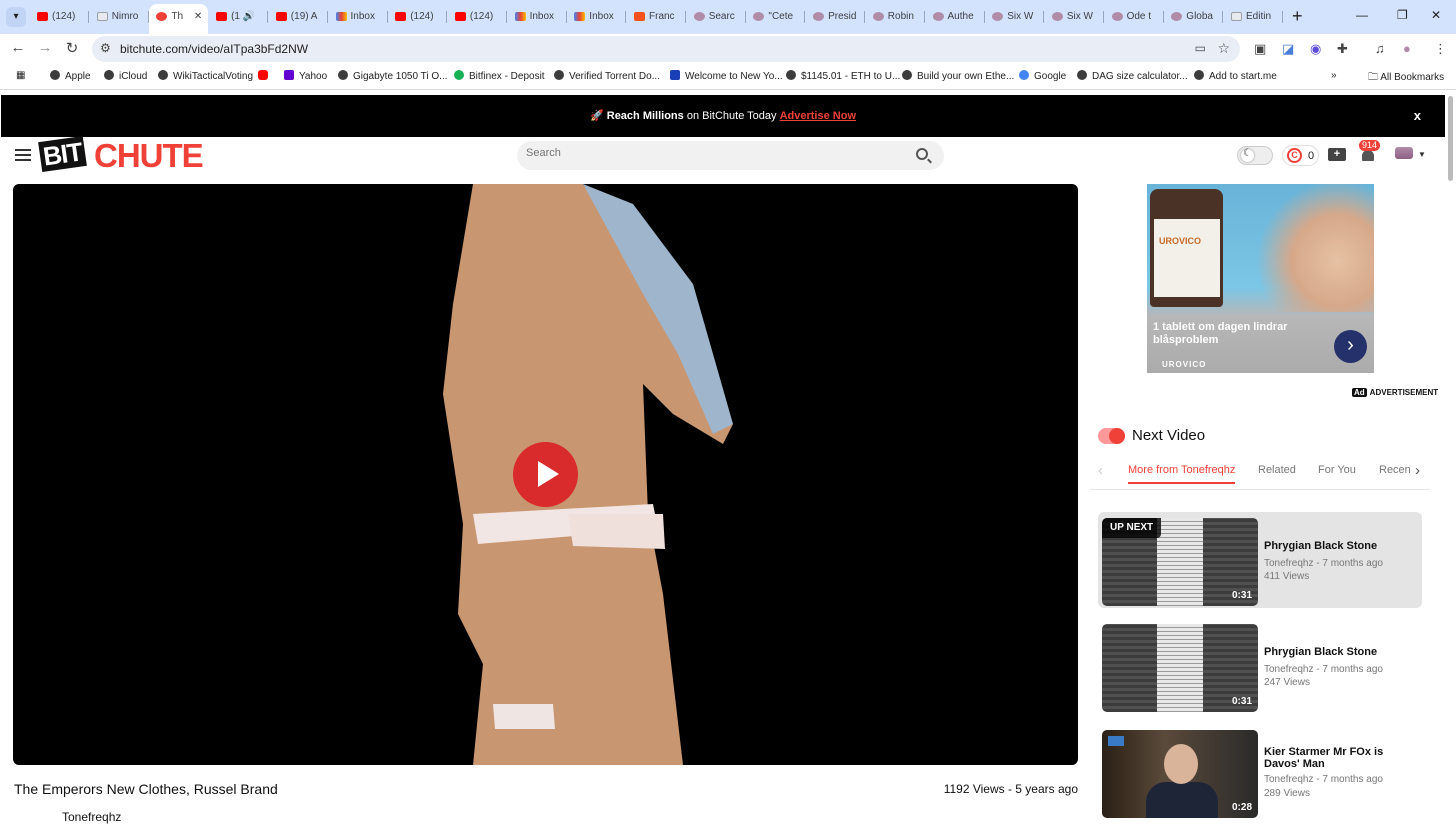 The width and height of the screenshot is (1456, 824). I want to click on browser-tab: (1 🔊, so click(239, 17).